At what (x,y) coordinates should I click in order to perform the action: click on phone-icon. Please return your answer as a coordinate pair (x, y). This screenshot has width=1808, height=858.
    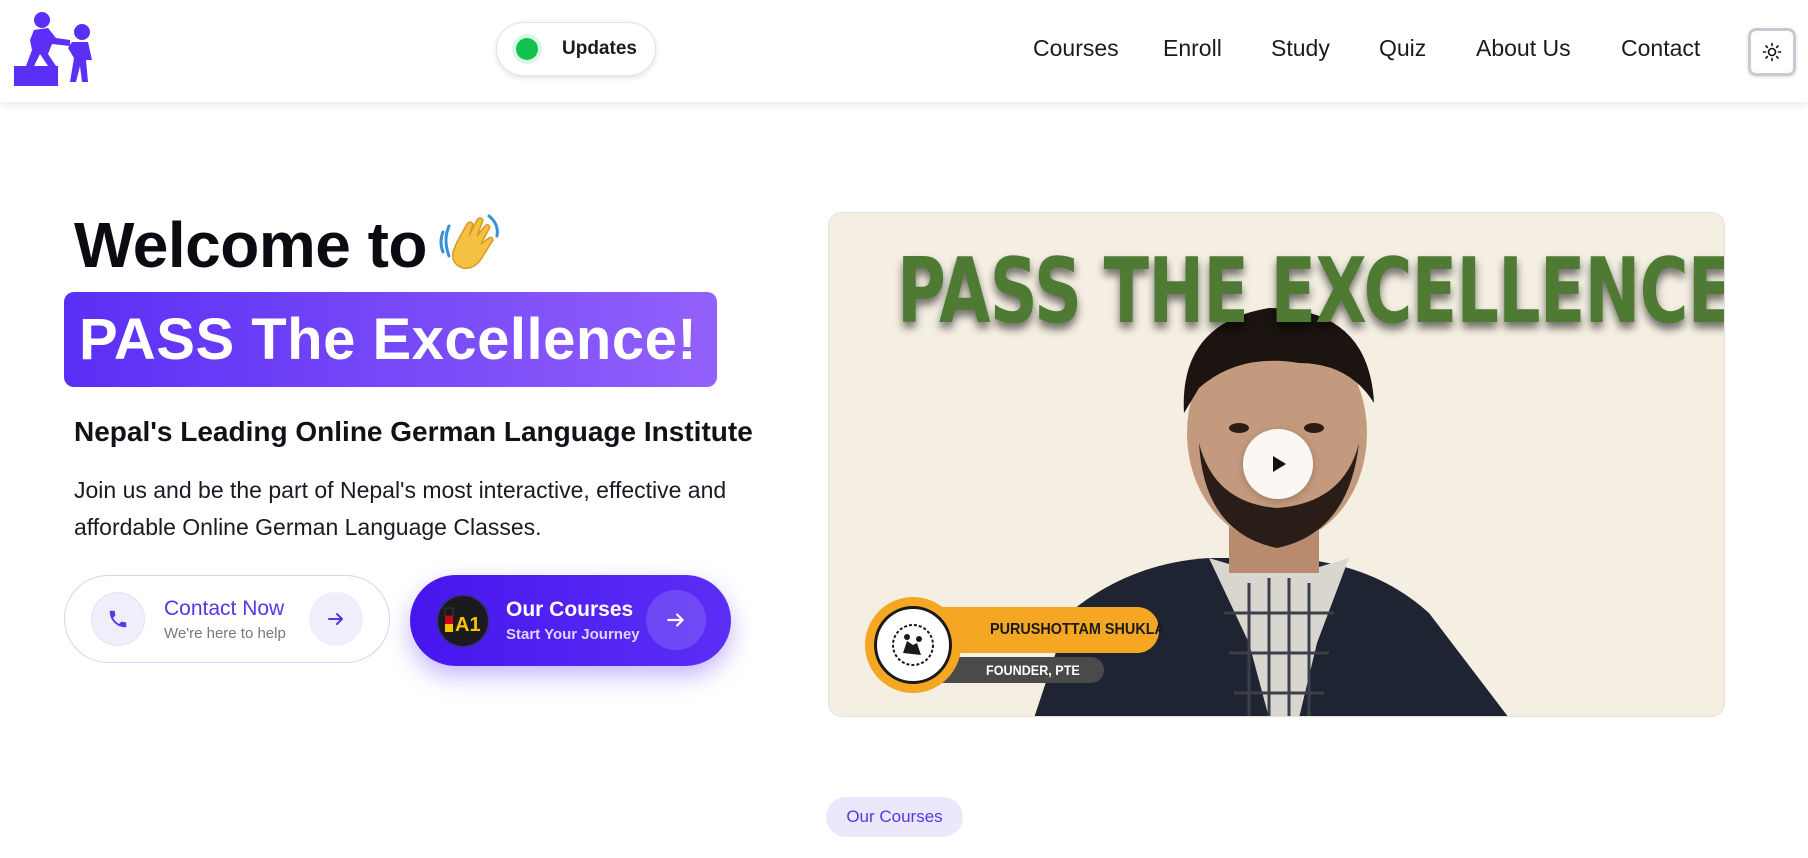
    Looking at the image, I should click on (118, 619).